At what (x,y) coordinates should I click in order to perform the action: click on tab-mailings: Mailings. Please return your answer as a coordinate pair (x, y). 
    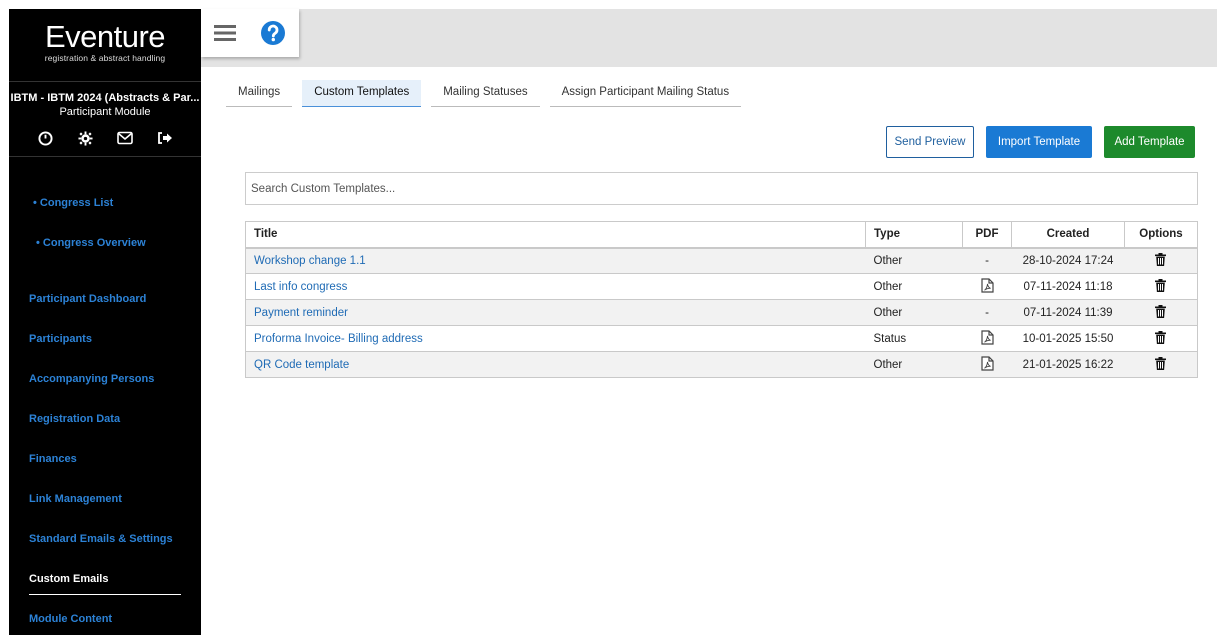
    Looking at the image, I should click on (259, 93).